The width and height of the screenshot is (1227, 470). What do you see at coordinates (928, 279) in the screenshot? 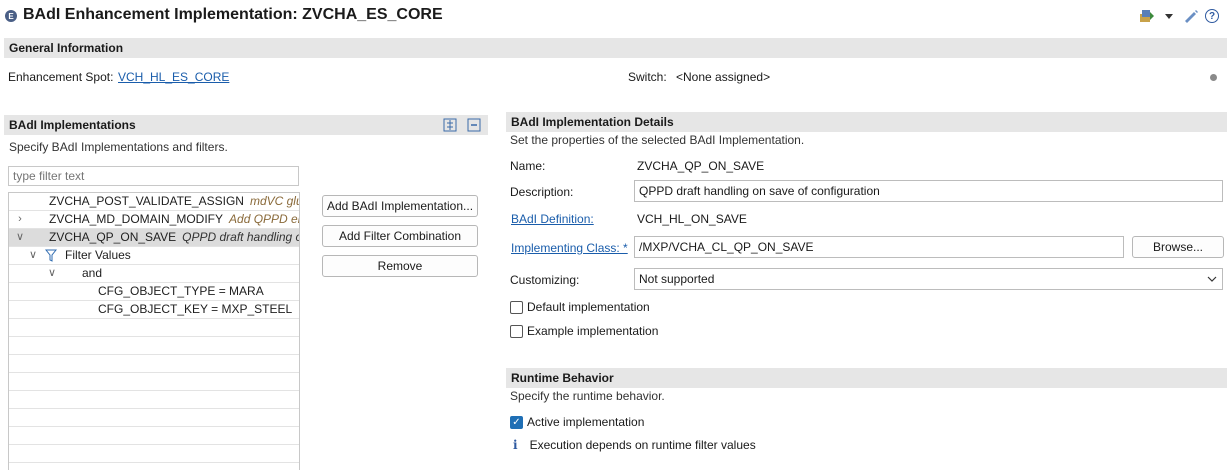
I see `customizing-select: Not supported` at bounding box center [928, 279].